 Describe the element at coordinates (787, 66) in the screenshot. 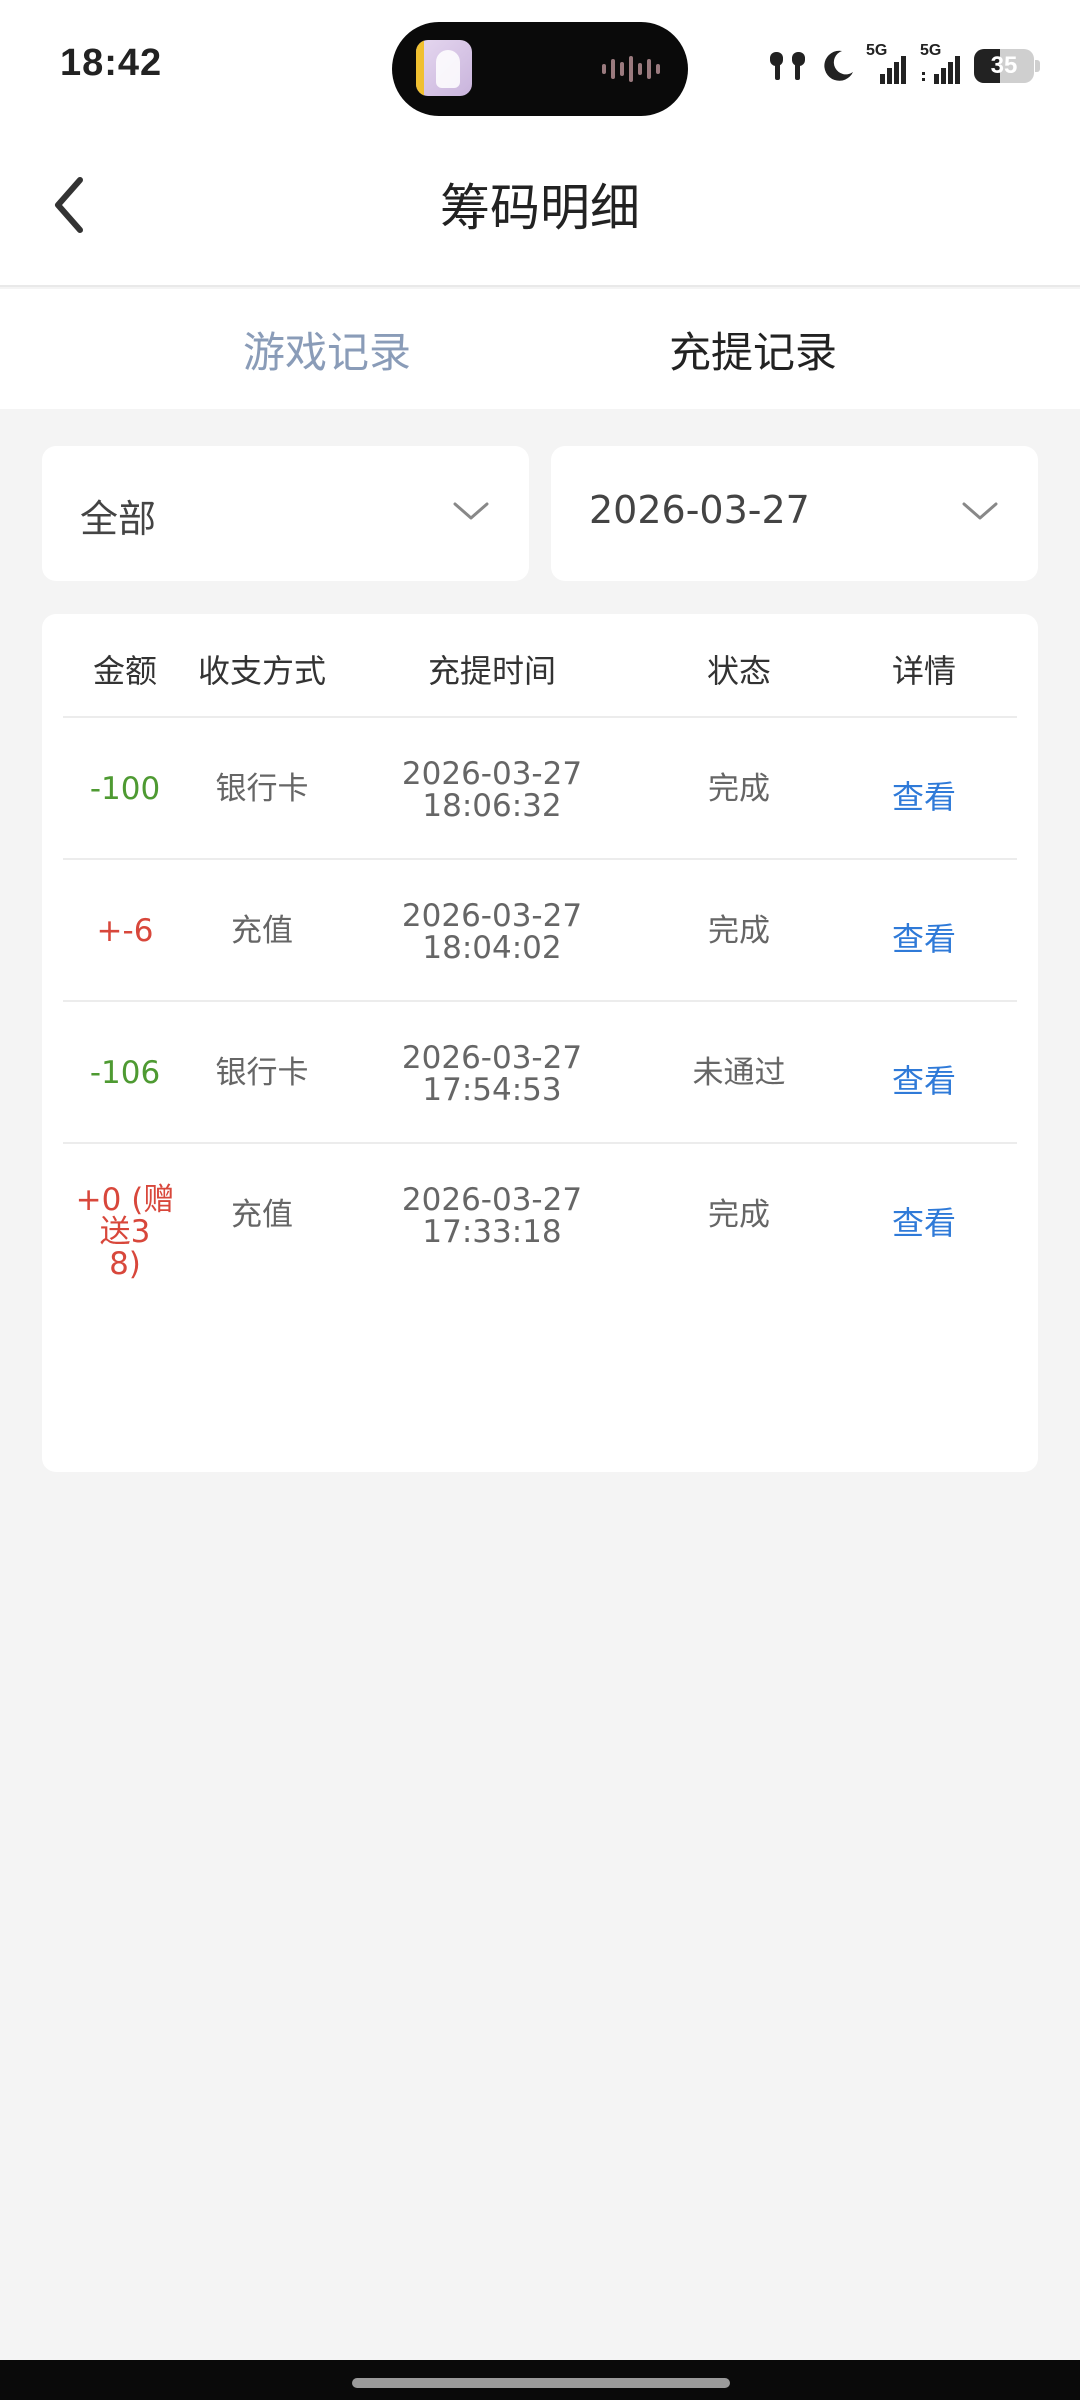

I see `earbuds-icon` at that location.